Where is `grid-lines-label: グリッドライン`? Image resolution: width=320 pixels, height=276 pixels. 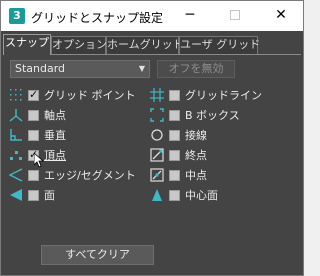
grid-lines-label: グリッドライン is located at coordinates (223, 95).